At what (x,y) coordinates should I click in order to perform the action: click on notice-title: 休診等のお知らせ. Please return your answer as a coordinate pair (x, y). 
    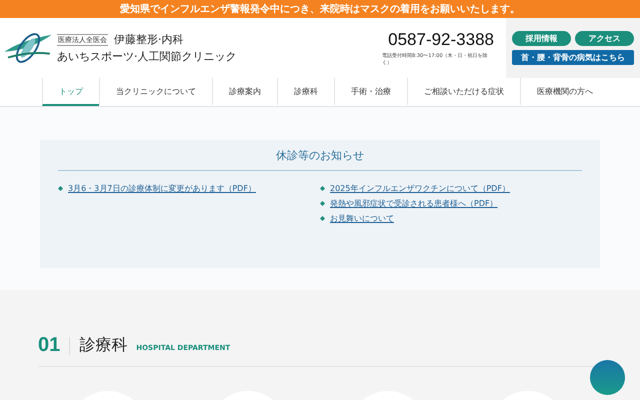
    Looking at the image, I should click on (320, 159).